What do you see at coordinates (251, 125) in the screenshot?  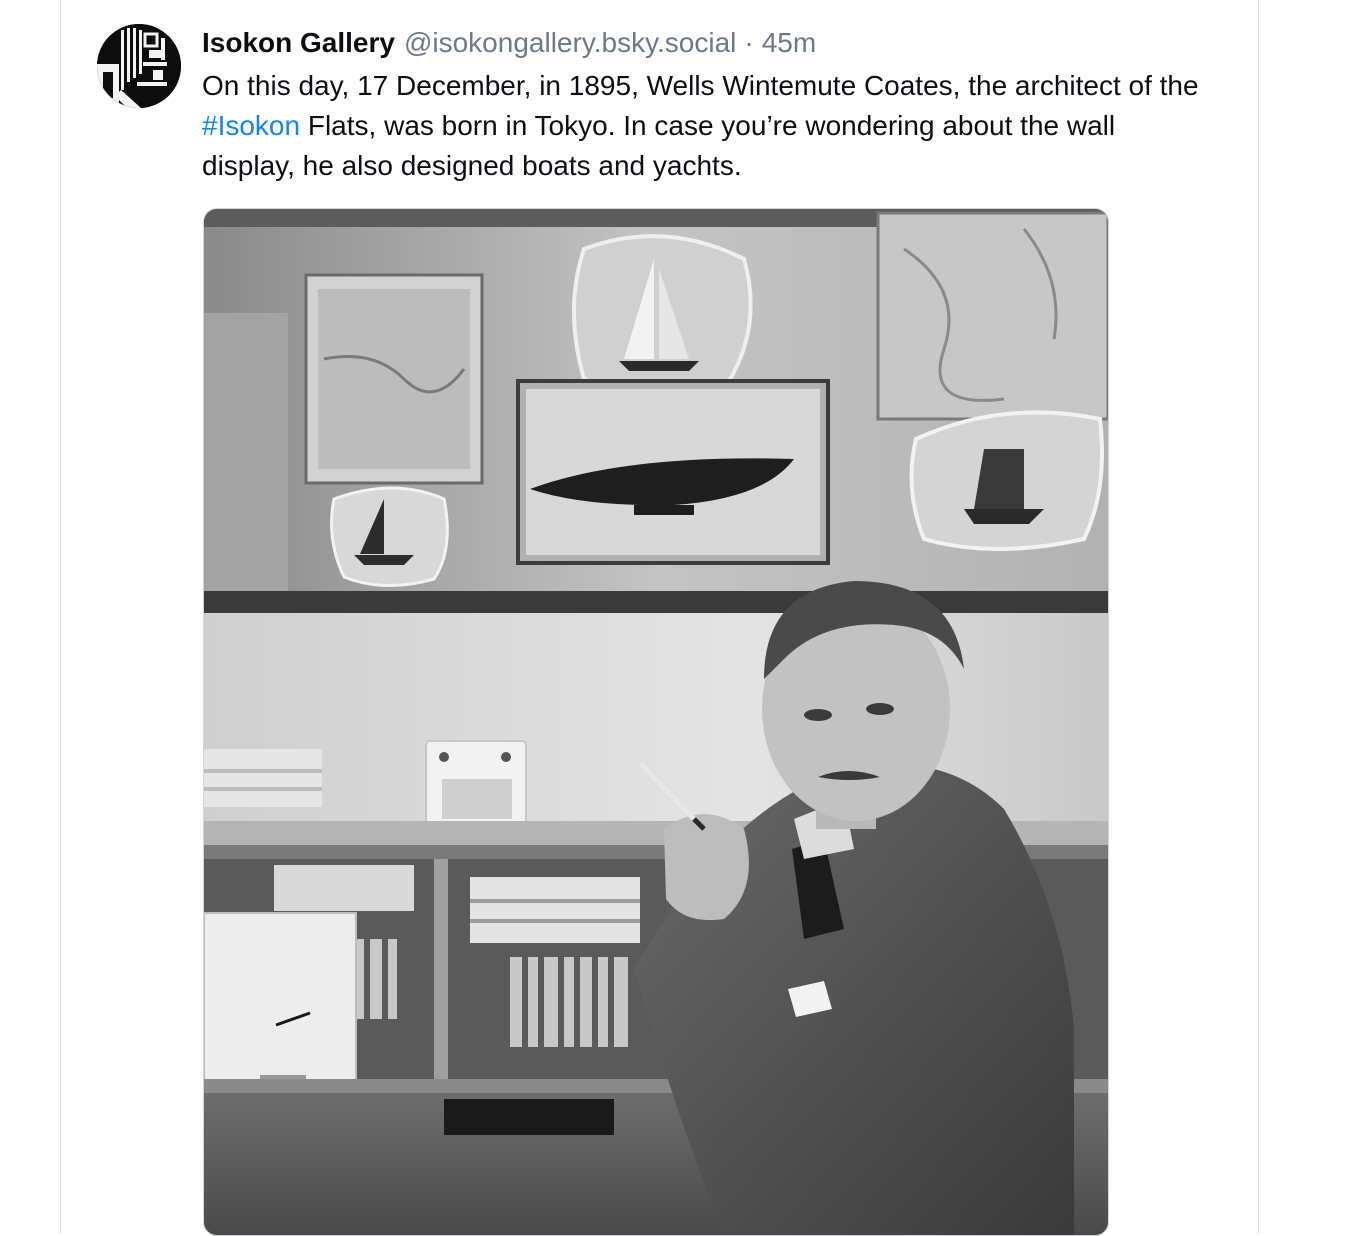 I see `hashtag-link: #Isokon` at bounding box center [251, 125].